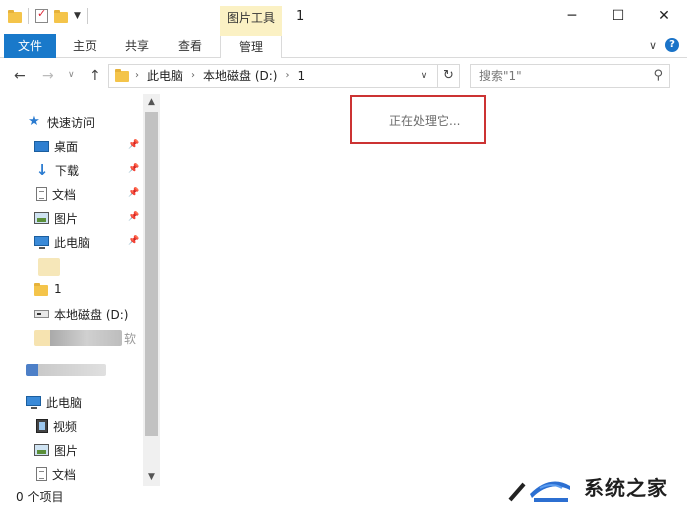 The height and width of the screenshot is (511, 687). Describe the element at coordinates (30, 46) in the screenshot. I see `tab-file: 文件` at that location.